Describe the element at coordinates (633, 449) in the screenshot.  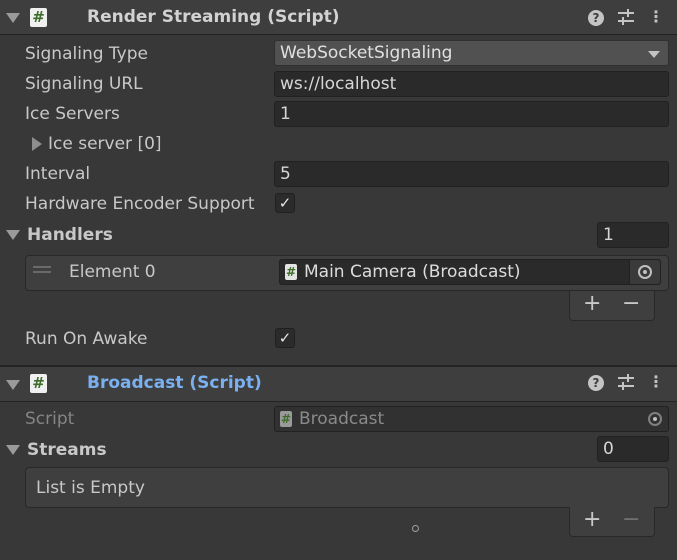
I see `streams-count-field: 0` at that location.